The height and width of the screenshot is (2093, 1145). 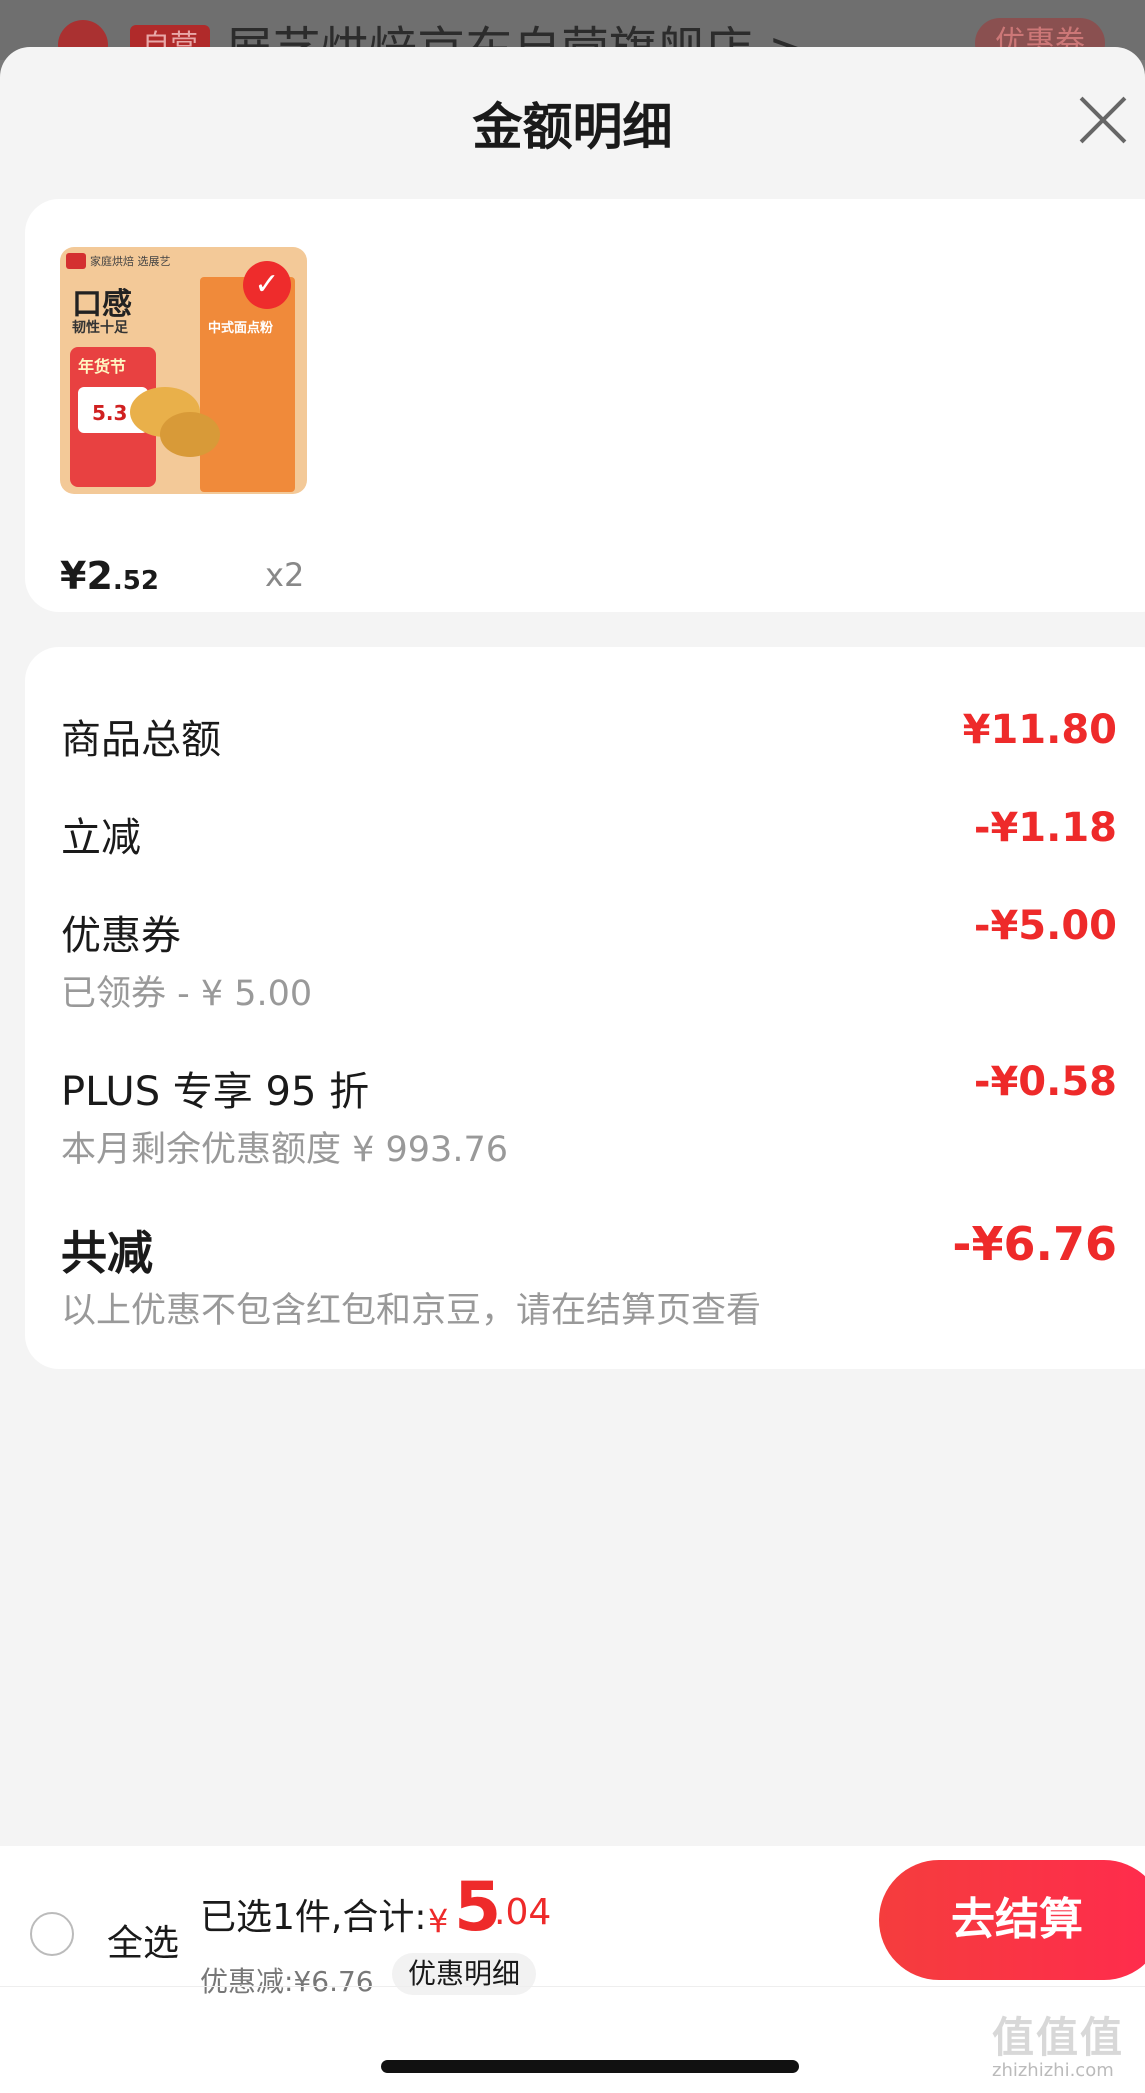 I want to click on promo-price: 5.3, so click(x=110, y=413).